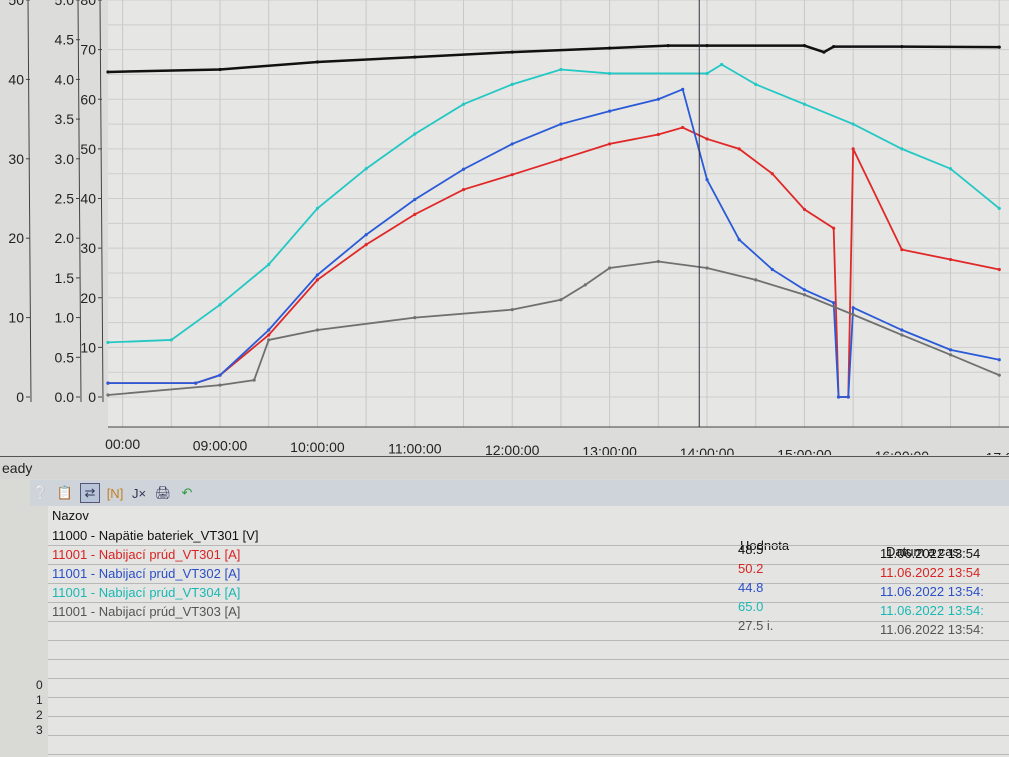 The image size is (1009, 757). What do you see at coordinates (65, 318) in the screenshot?
I see `y-tick-label: 1.0` at bounding box center [65, 318].